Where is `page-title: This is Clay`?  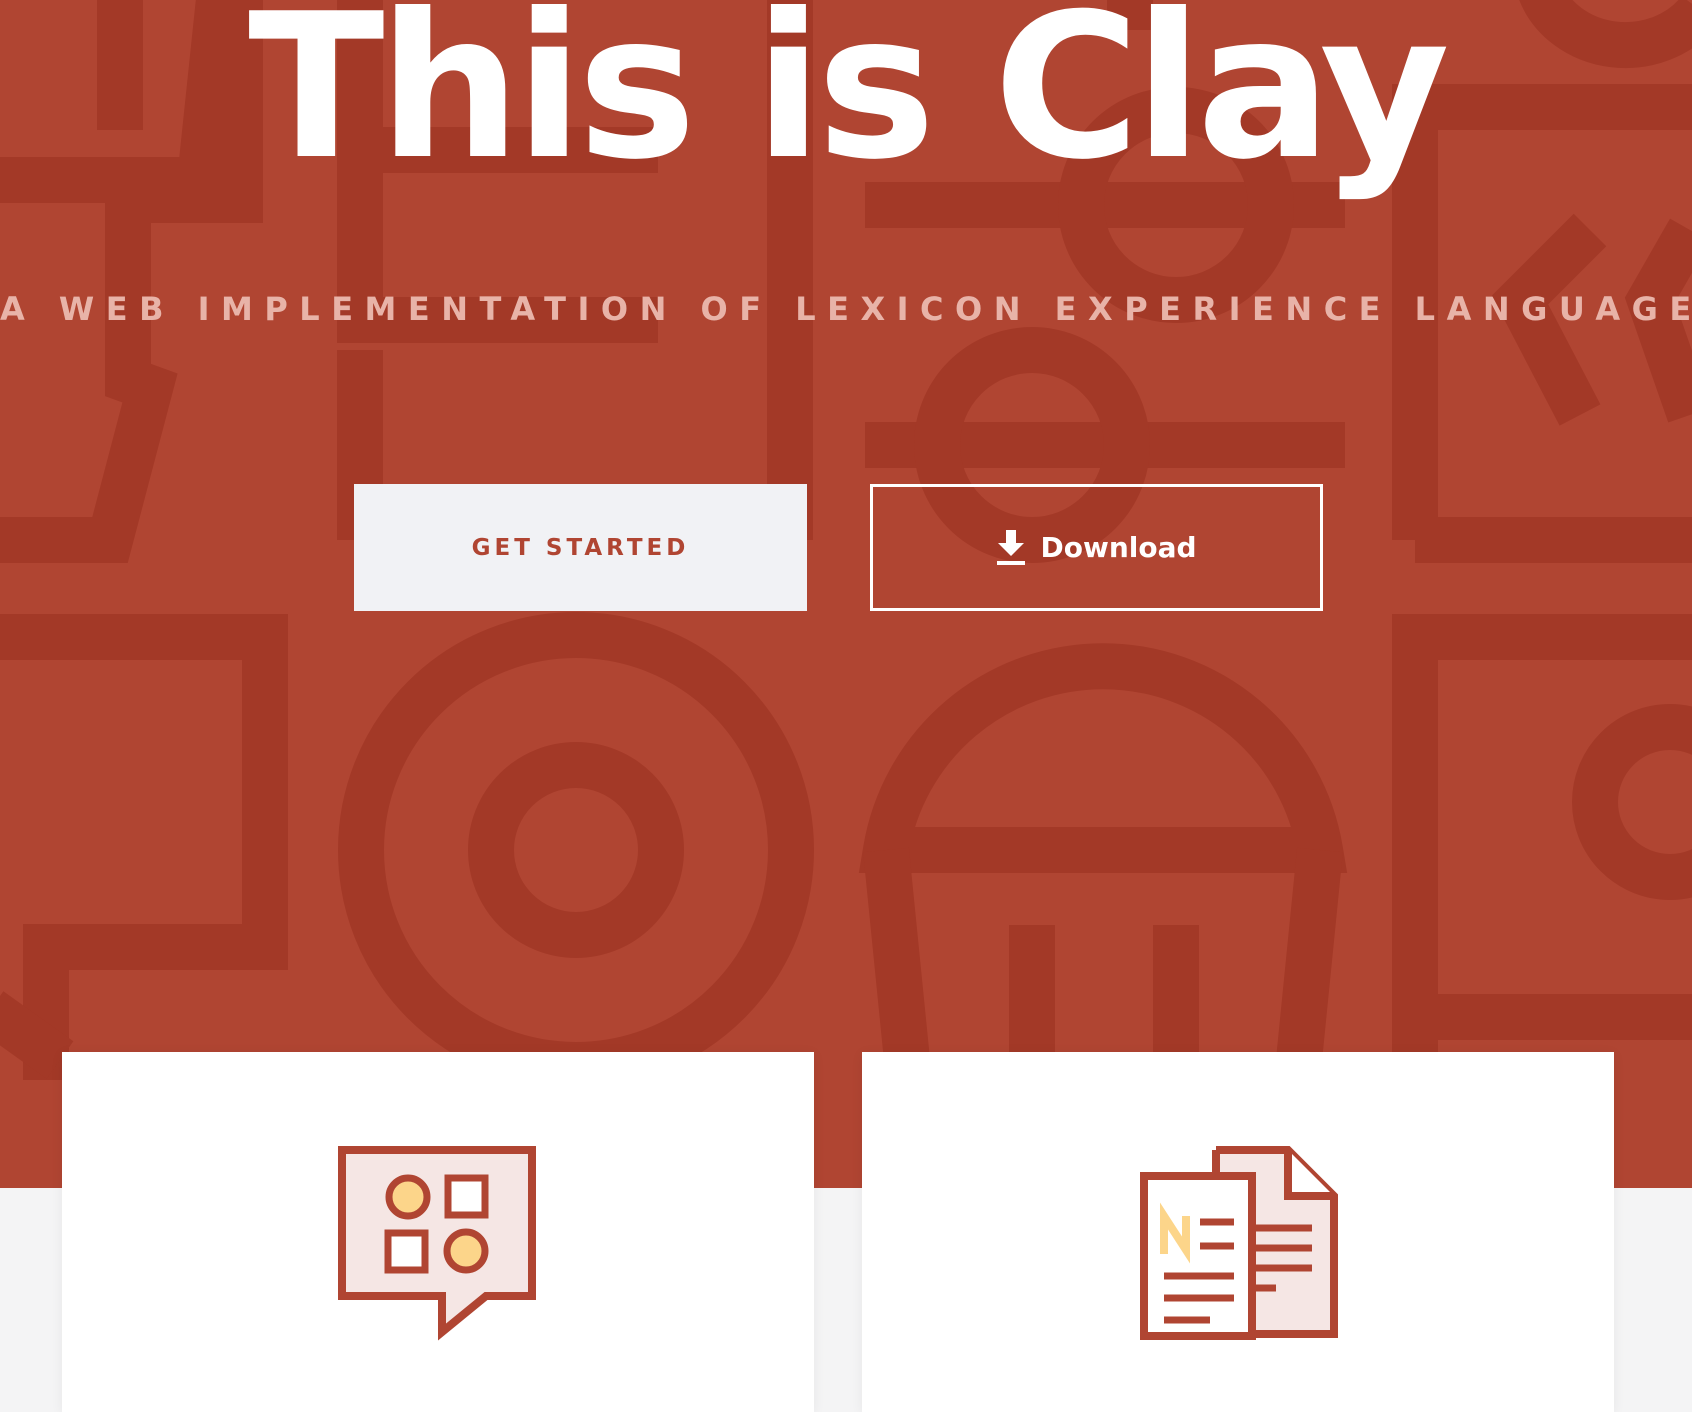 page-title: This is Clay is located at coordinates (849, 102).